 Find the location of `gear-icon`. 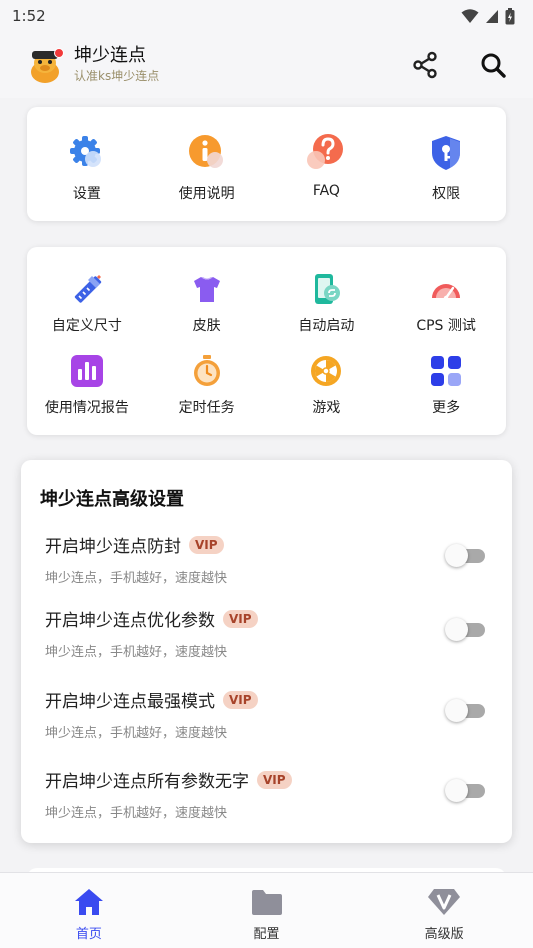

gear-icon is located at coordinates (87, 153).